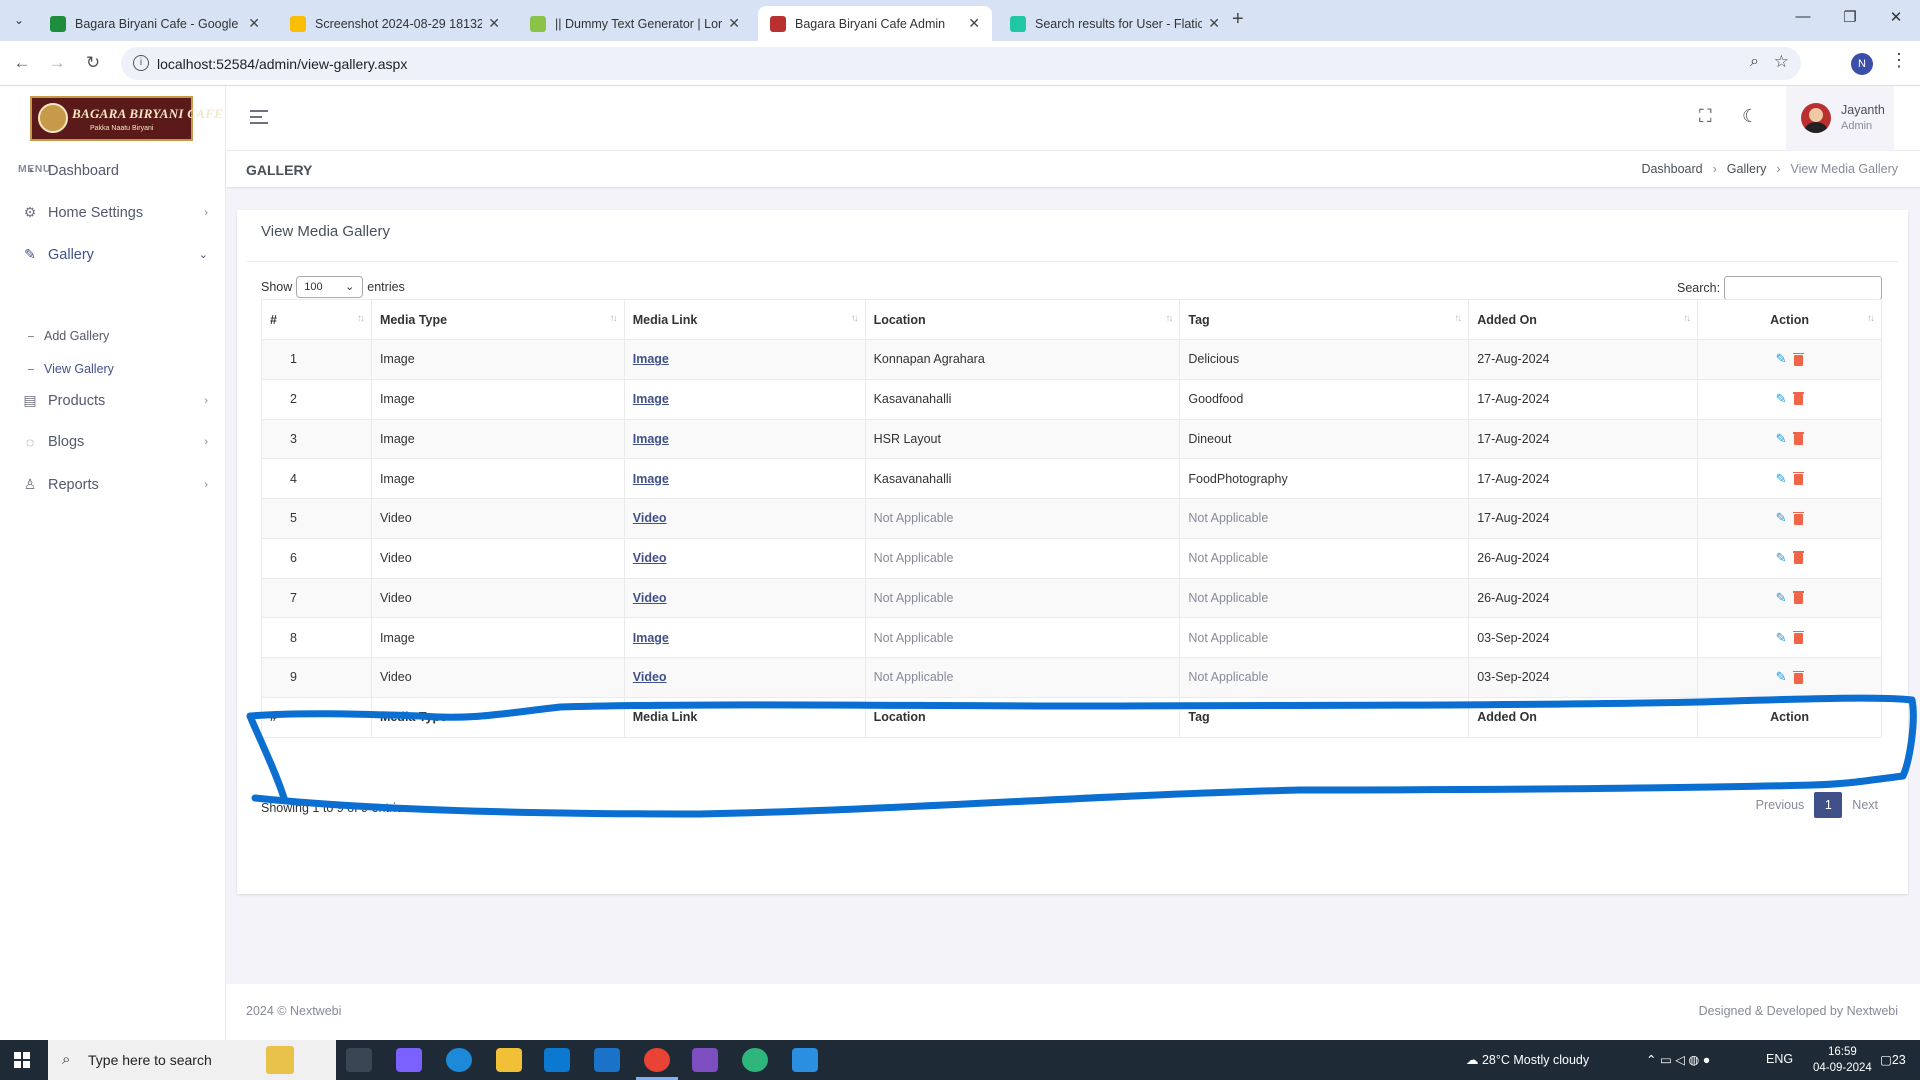  I want to click on weather-widget: ☁ 28°C Mostly cloudy, so click(1527, 1059).